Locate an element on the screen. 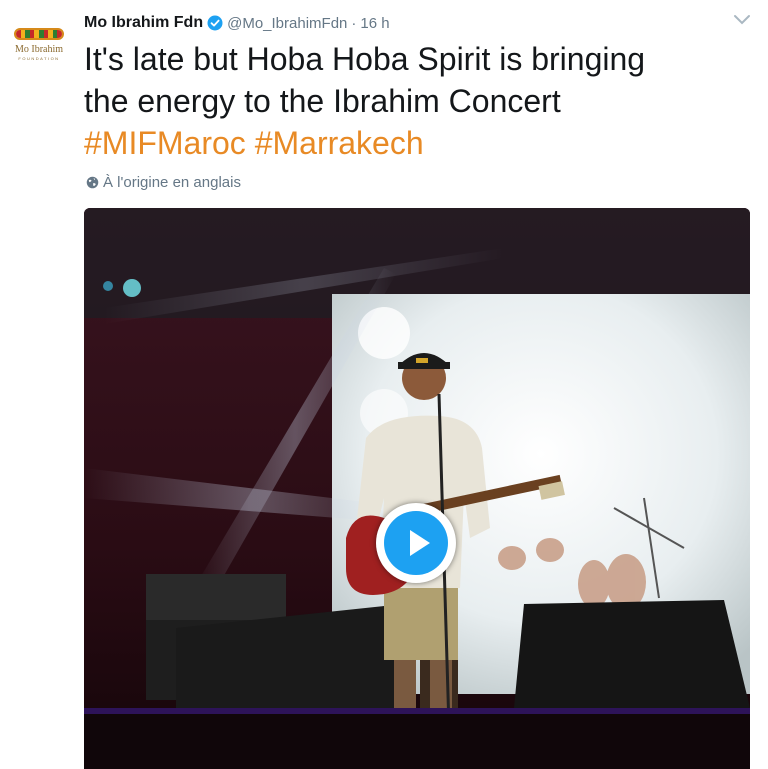 The width and height of the screenshot is (768, 769). avatar: Mo Ibrahim FOUNDATION is located at coordinates (39, 45).